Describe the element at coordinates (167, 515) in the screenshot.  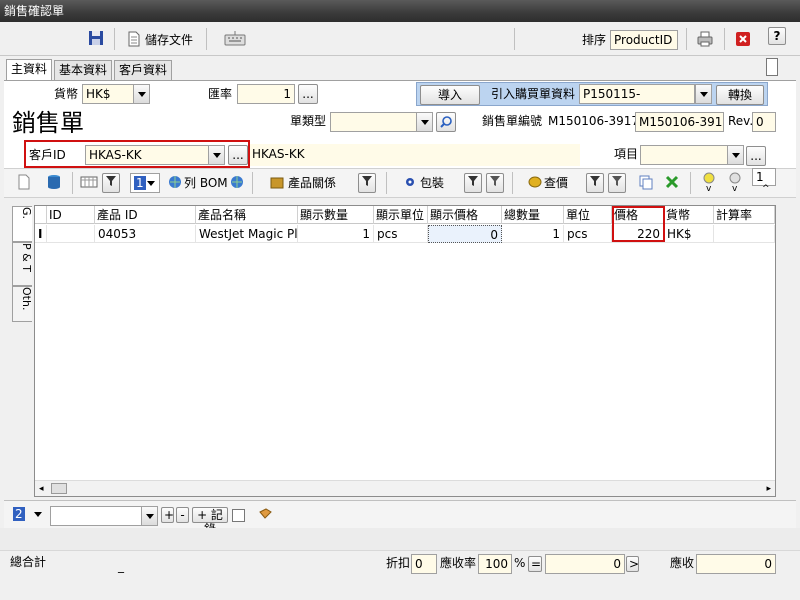
I see `add-row-button: +` at that location.